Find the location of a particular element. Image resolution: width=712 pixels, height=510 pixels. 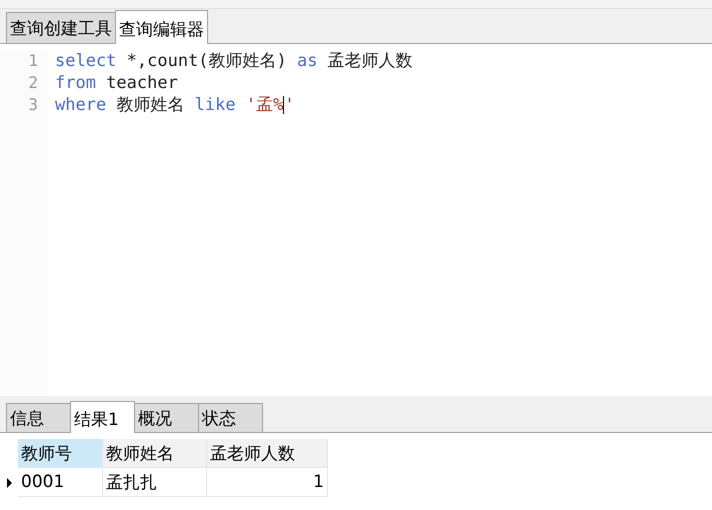

line-number: 2 is located at coordinates (33, 83).